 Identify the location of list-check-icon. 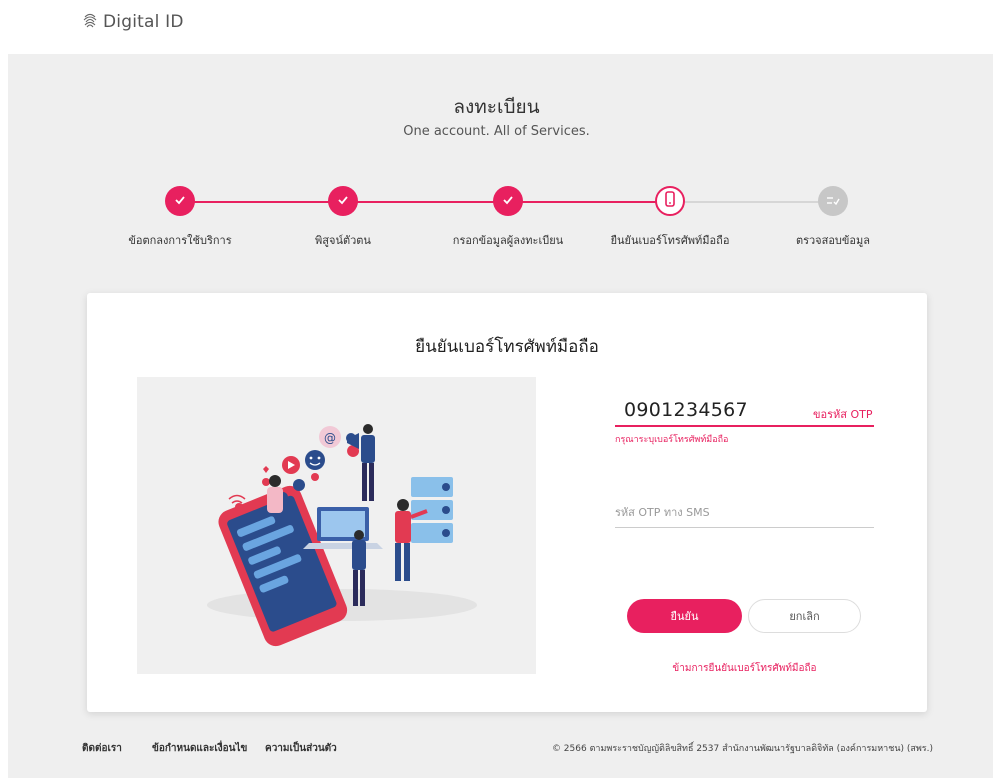
(833, 201).